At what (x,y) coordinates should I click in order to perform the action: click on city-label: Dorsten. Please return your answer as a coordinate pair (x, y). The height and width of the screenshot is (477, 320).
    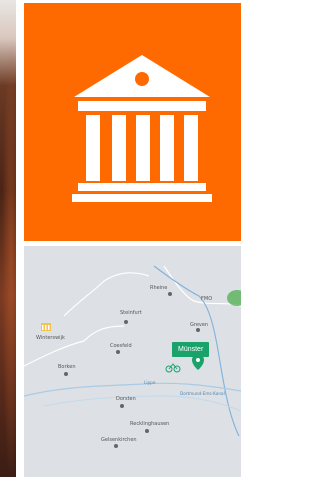
    Looking at the image, I should click on (126, 399).